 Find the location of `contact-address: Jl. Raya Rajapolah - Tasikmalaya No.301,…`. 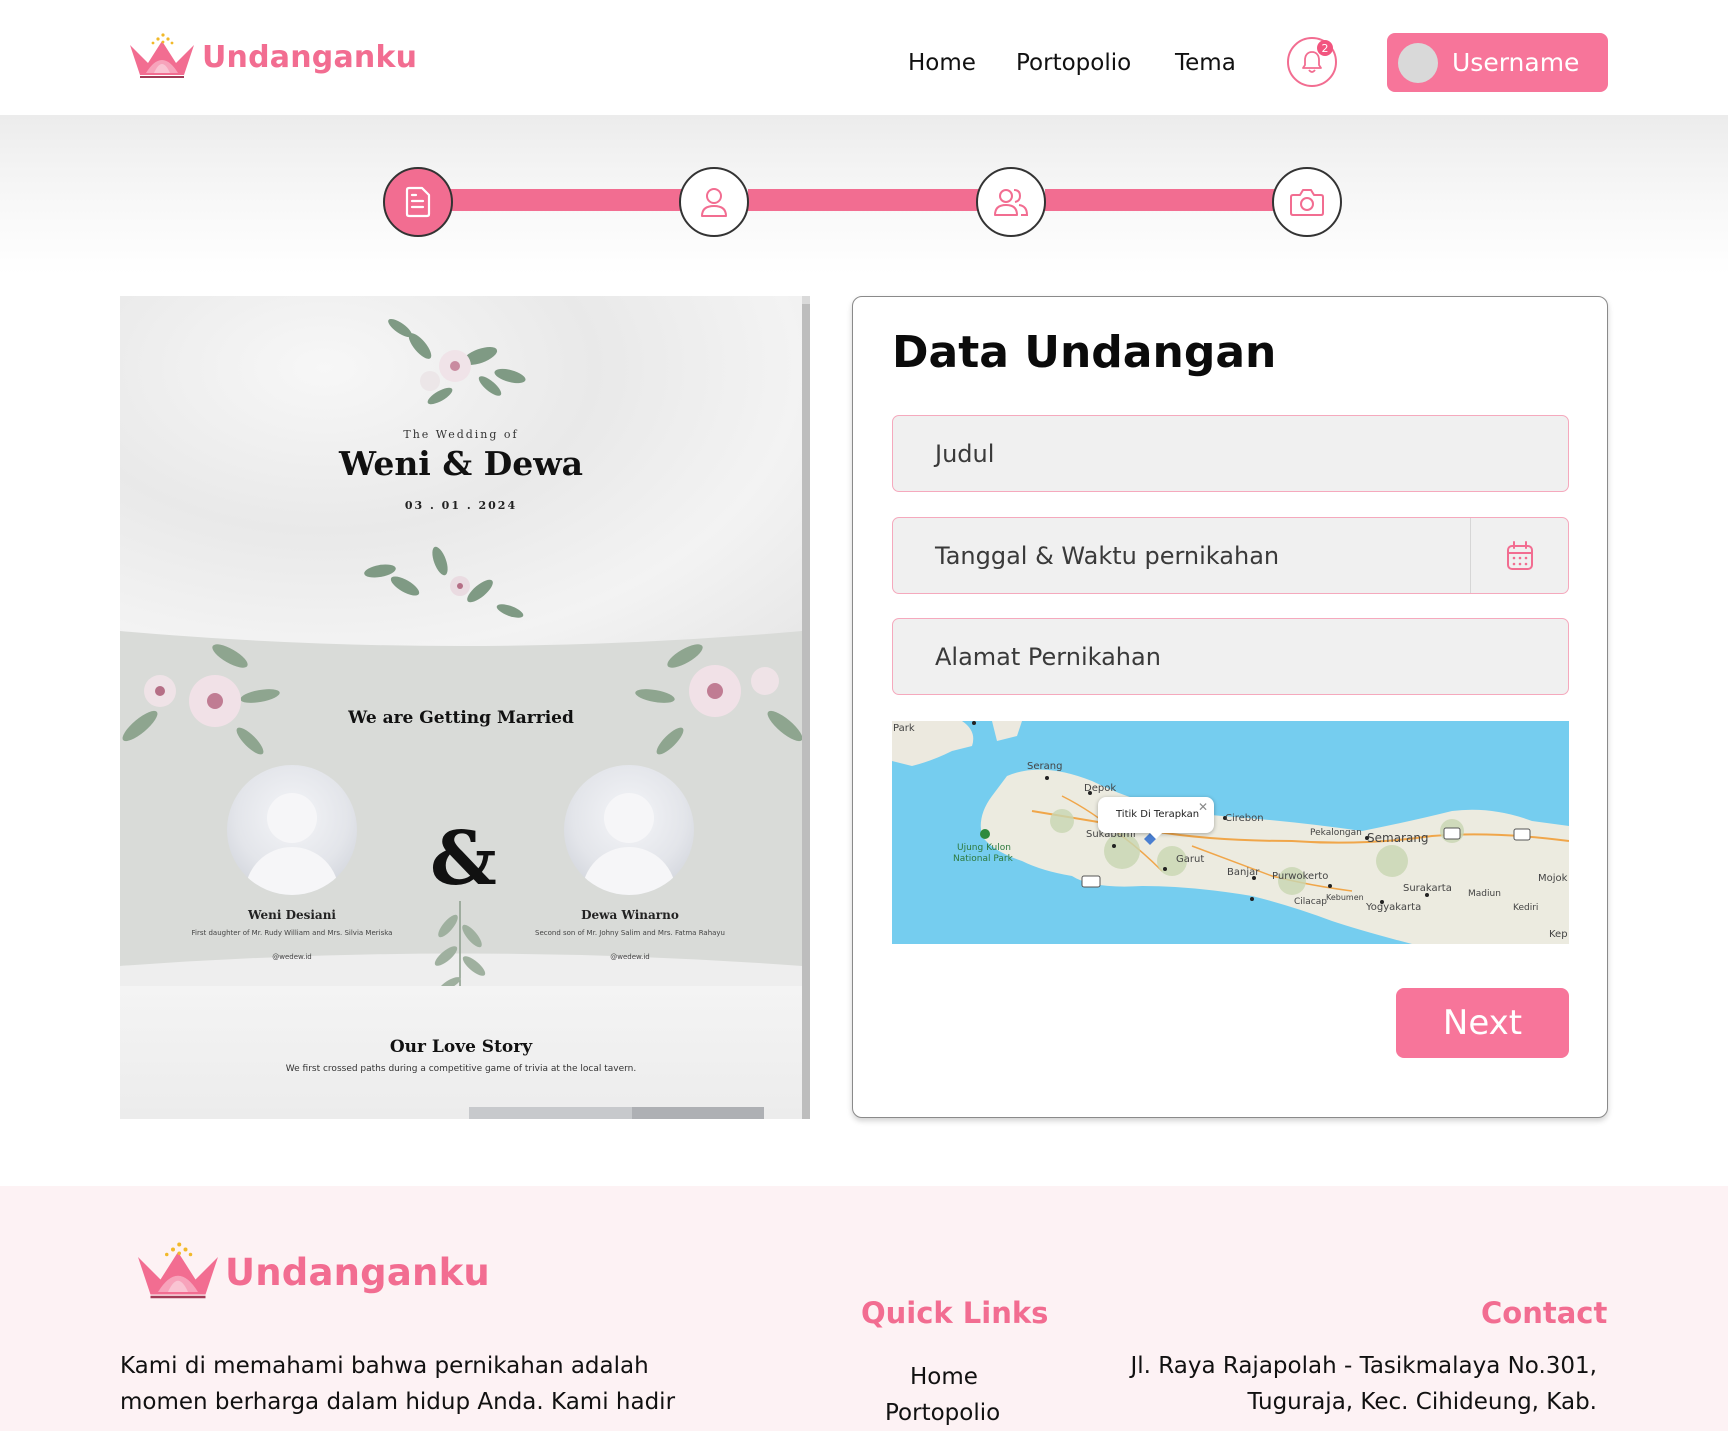

contact-address: Jl. Raya Rajapolah - Tasikmalaya No.301,… is located at coordinates (1363, 1384).